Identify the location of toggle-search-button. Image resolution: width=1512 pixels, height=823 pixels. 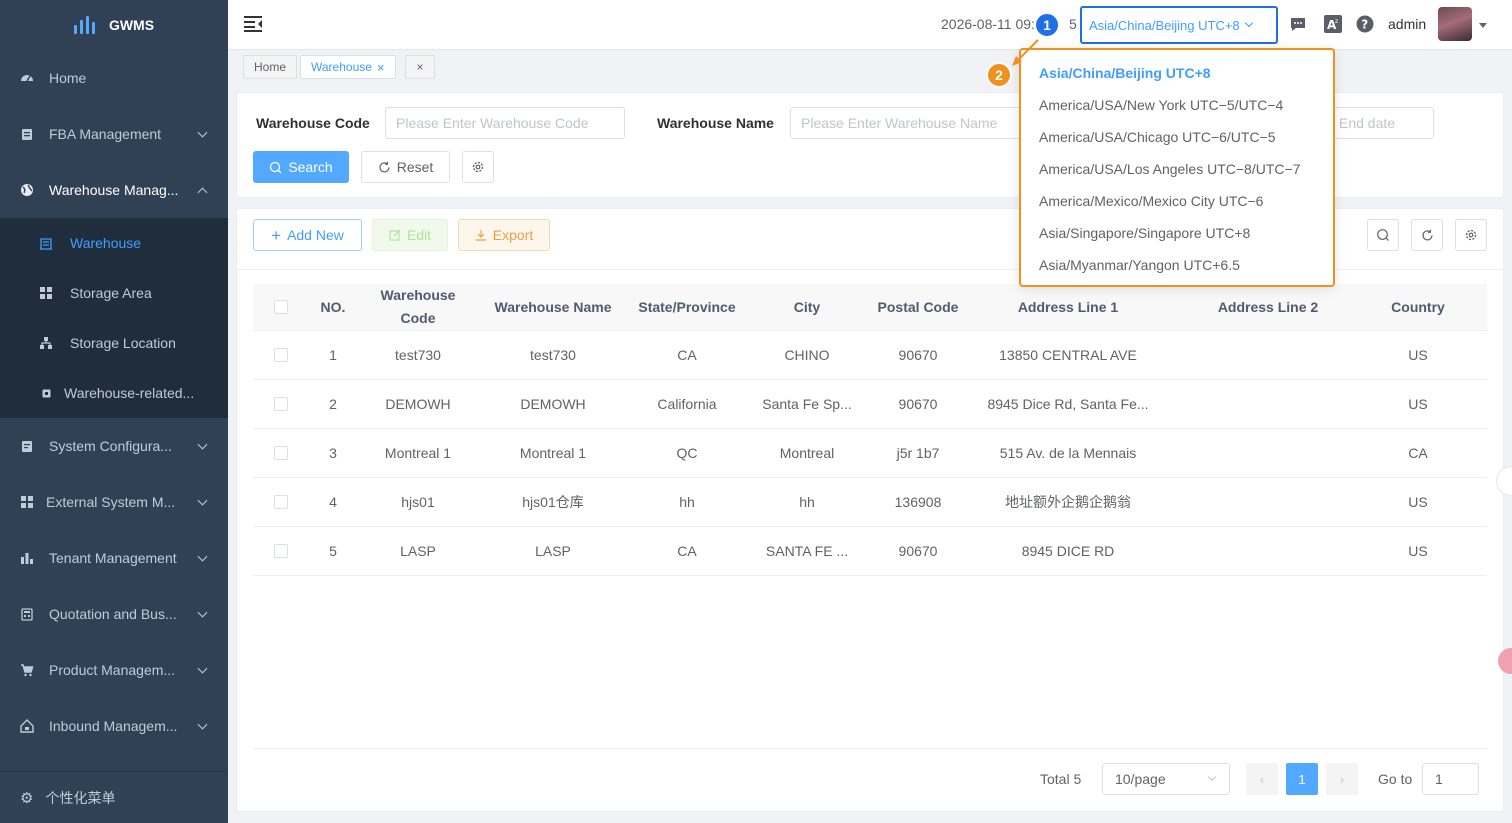
(1383, 235).